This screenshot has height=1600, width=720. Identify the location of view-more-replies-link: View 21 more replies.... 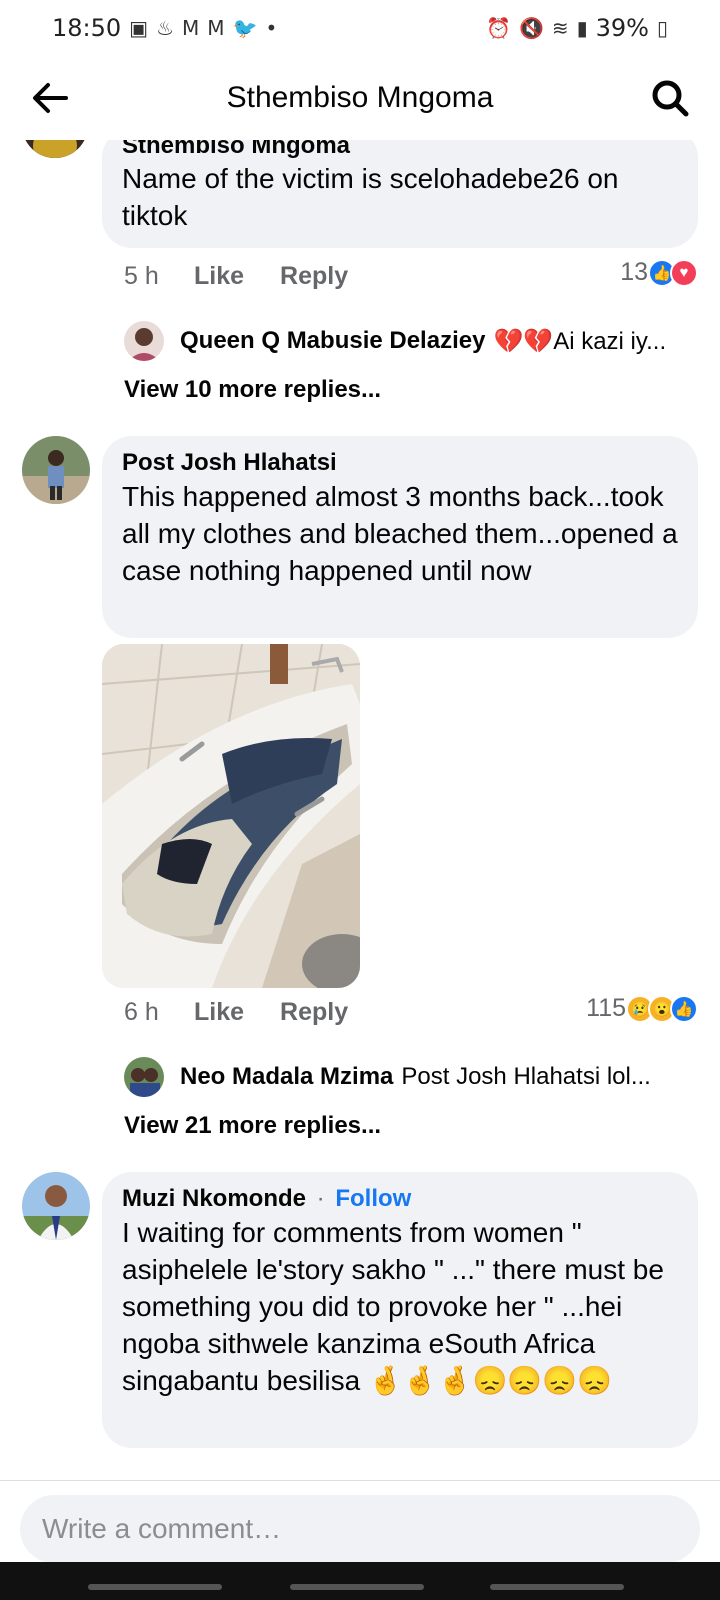
(252, 1126).